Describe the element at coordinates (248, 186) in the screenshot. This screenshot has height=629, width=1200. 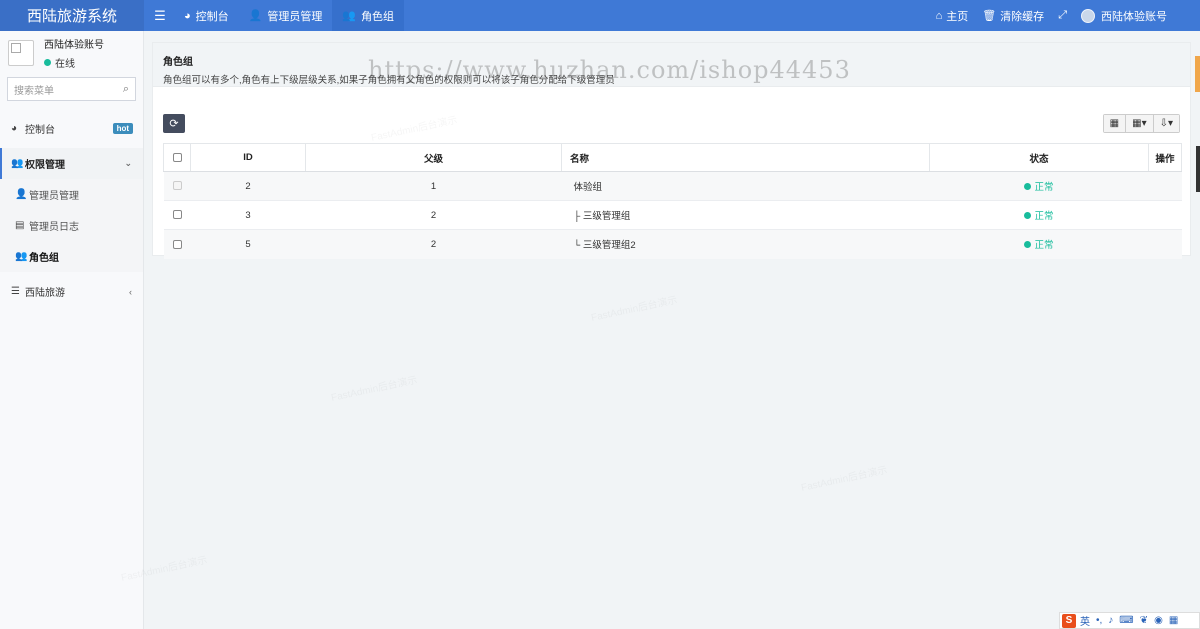
I see `cell-id: 2` at that location.